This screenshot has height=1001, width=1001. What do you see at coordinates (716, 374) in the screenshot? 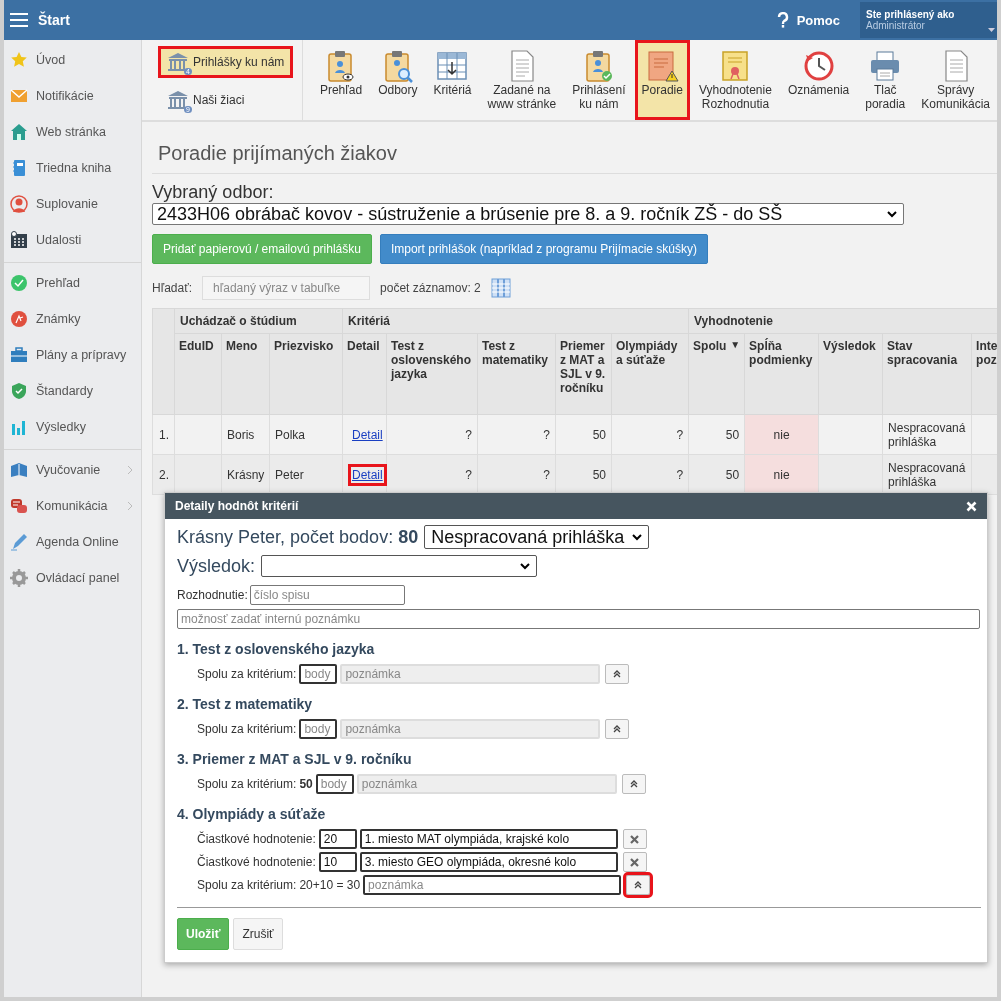
I see `column-header: Spolu ▼` at bounding box center [716, 374].